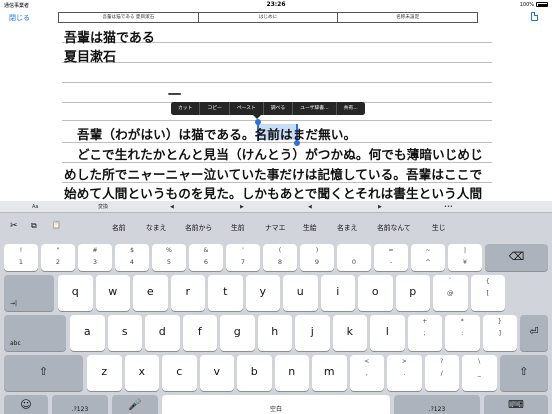  What do you see at coordinates (312, 333) in the screenshot?
I see `key-j: j` at bounding box center [312, 333].